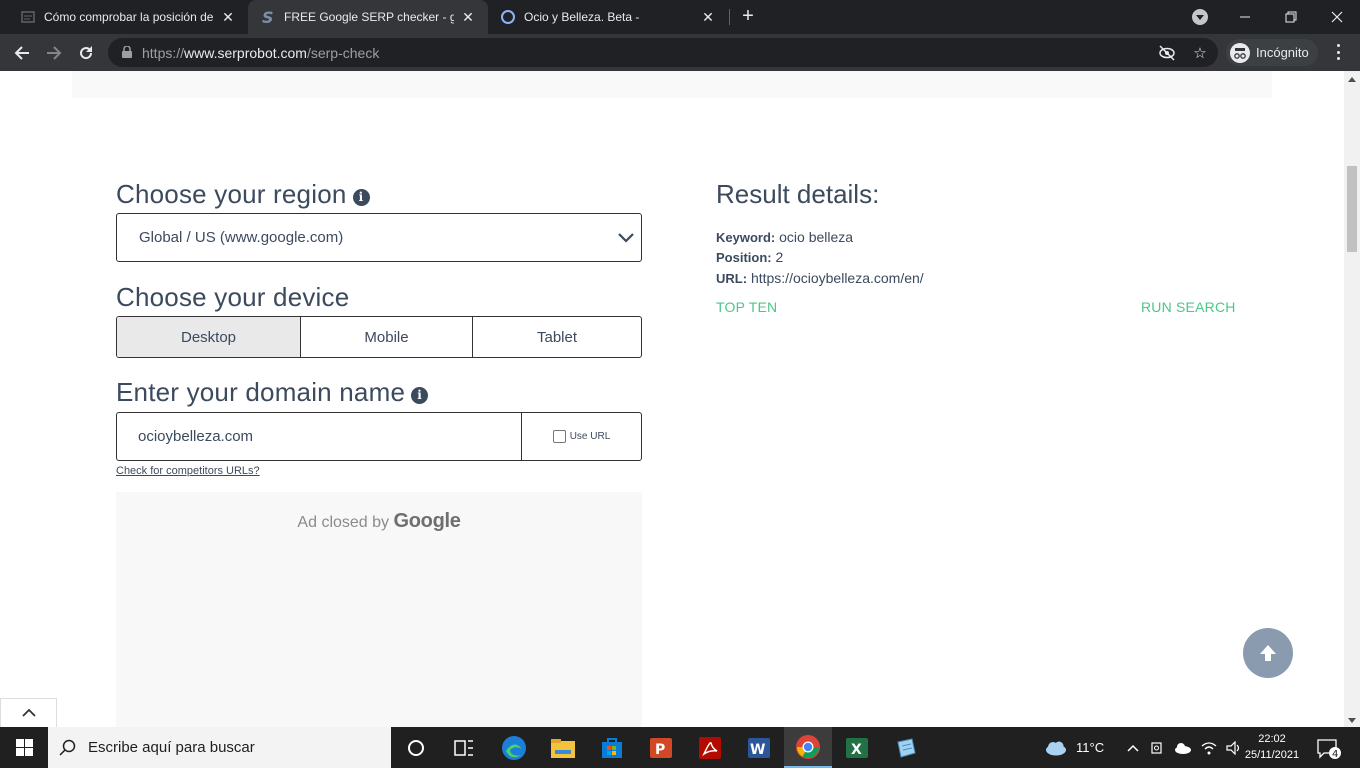 This screenshot has width=1360, height=768. What do you see at coordinates (171, 747) in the screenshot?
I see `search-placeholder: Escribe aquí para buscar` at bounding box center [171, 747].